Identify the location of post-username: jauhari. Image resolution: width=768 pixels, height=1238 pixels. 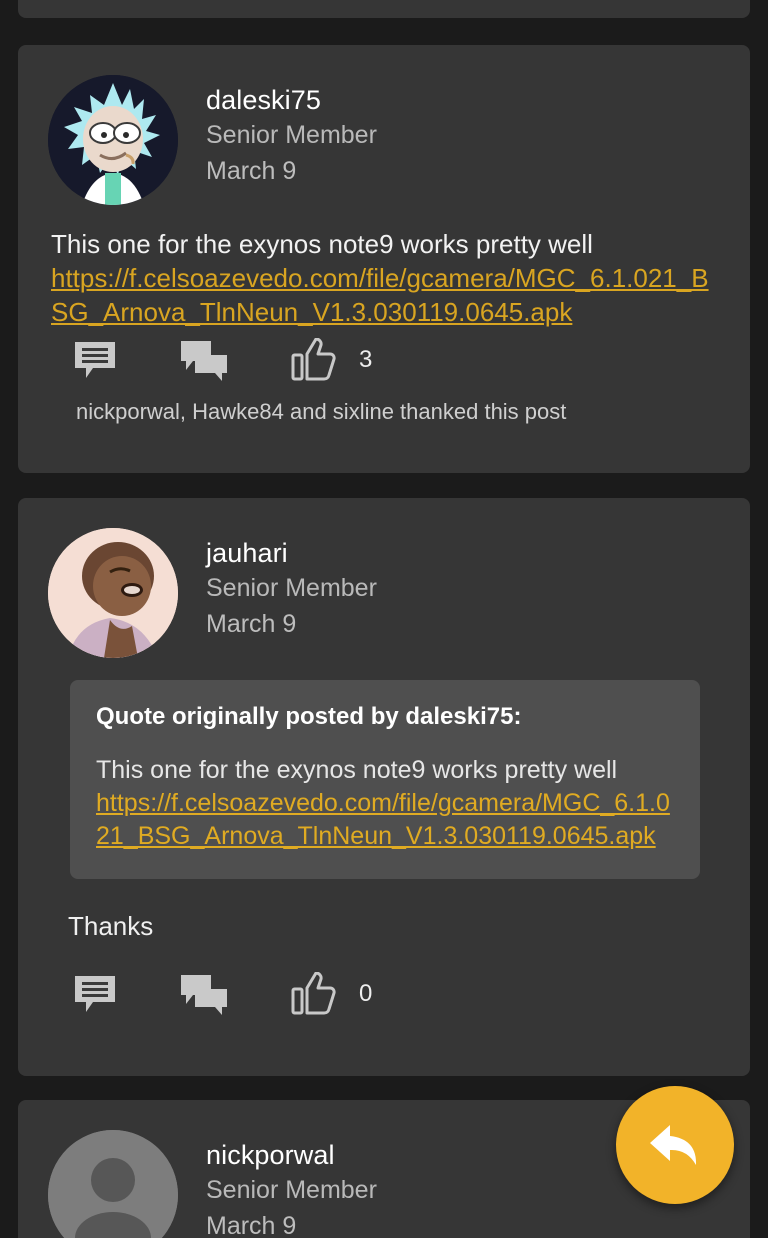
(291, 553).